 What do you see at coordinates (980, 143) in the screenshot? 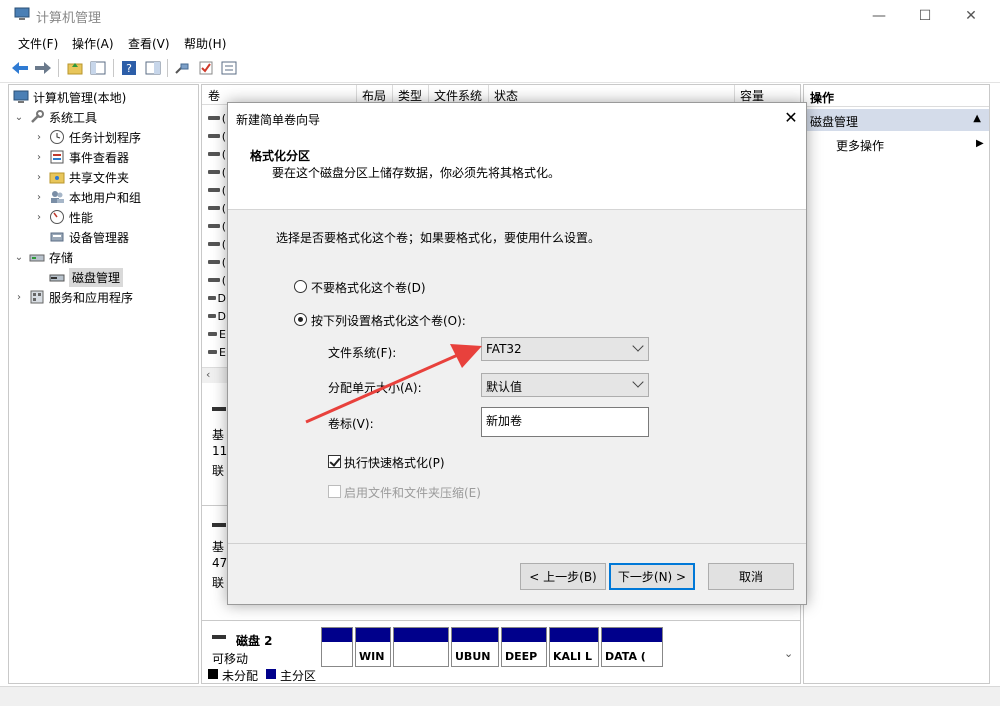
I see `submenu-arrow-icon: ▶` at bounding box center [980, 143].